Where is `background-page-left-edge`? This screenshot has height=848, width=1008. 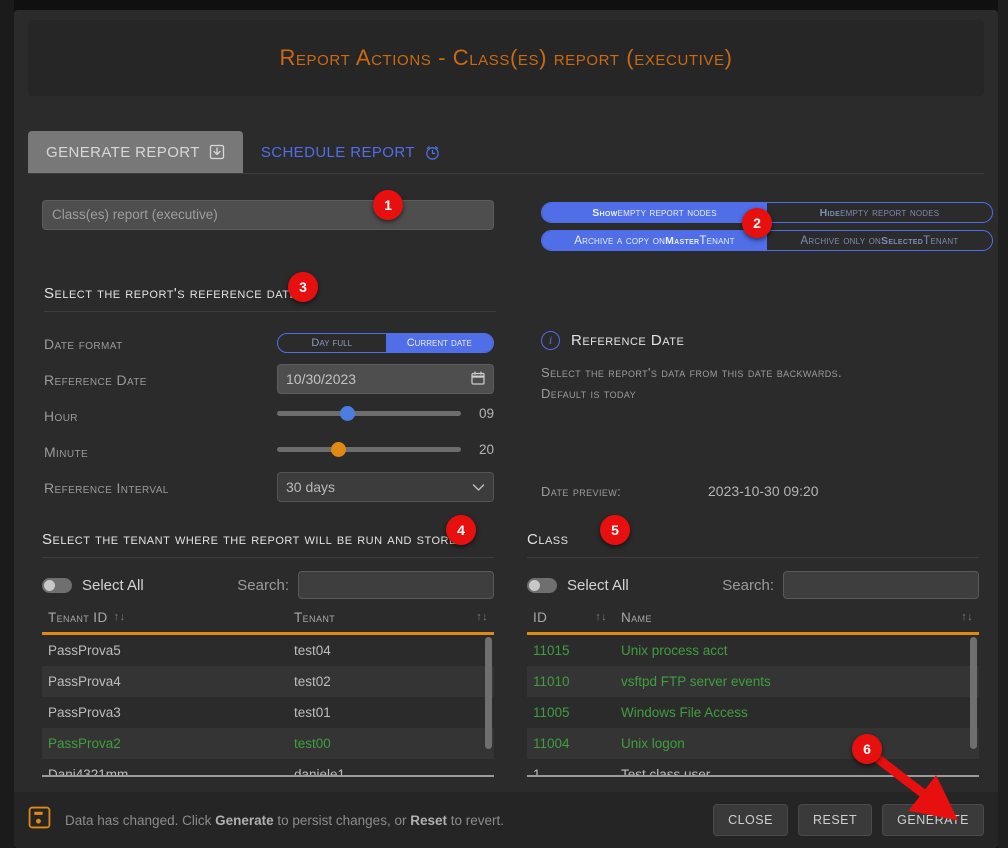 background-page-left-edge is located at coordinates (7, 424).